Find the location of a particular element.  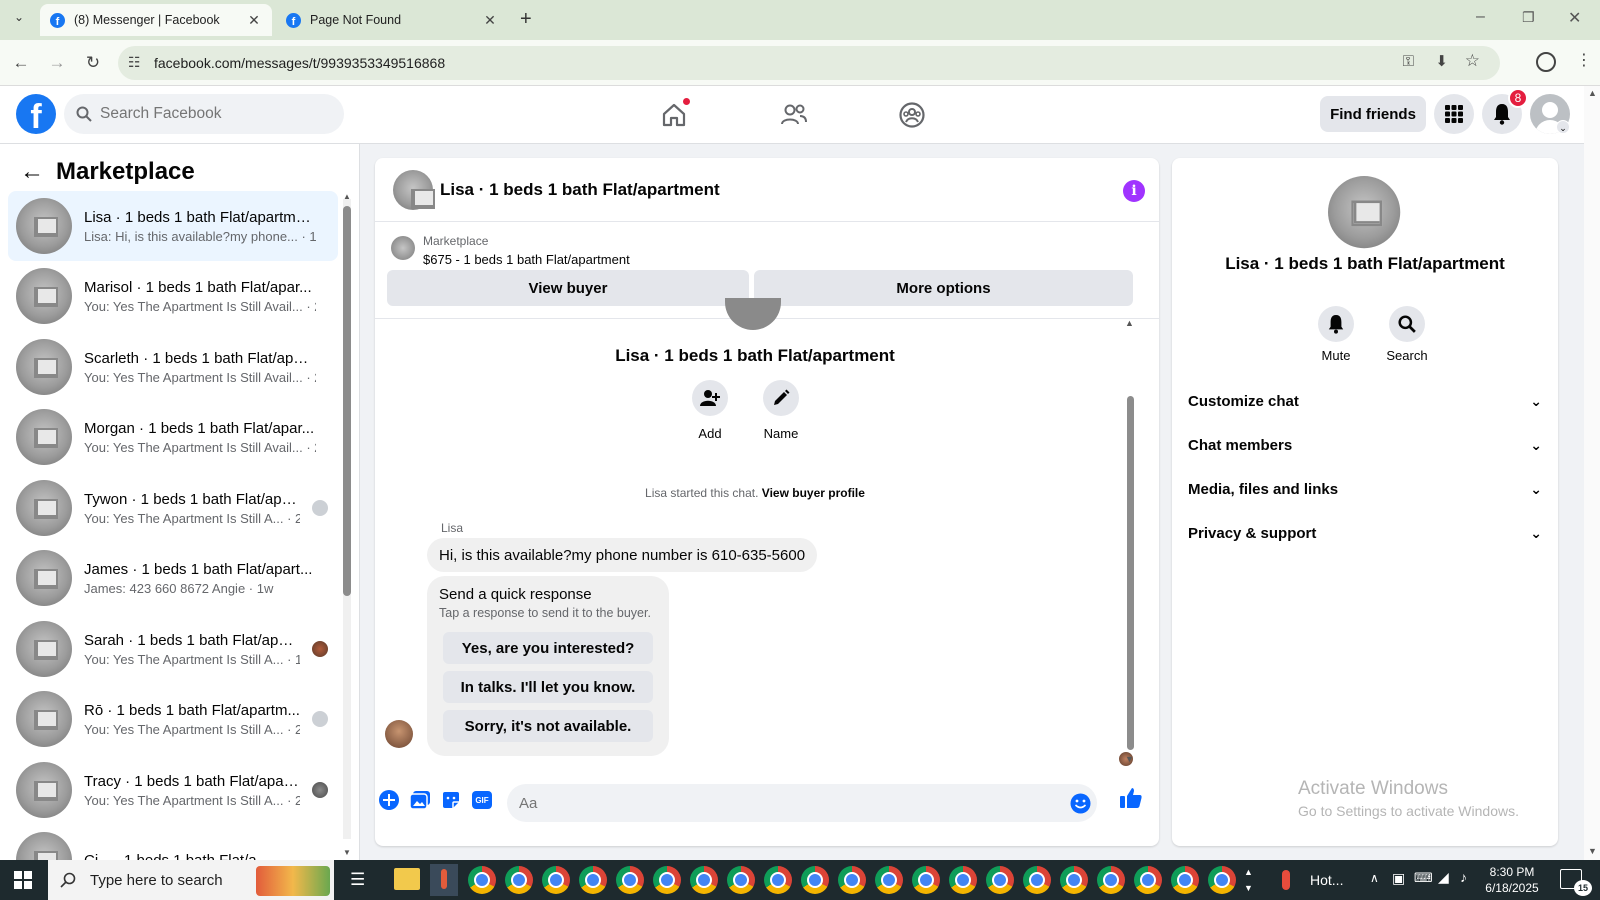

info-icon: i is located at coordinates (1134, 191).